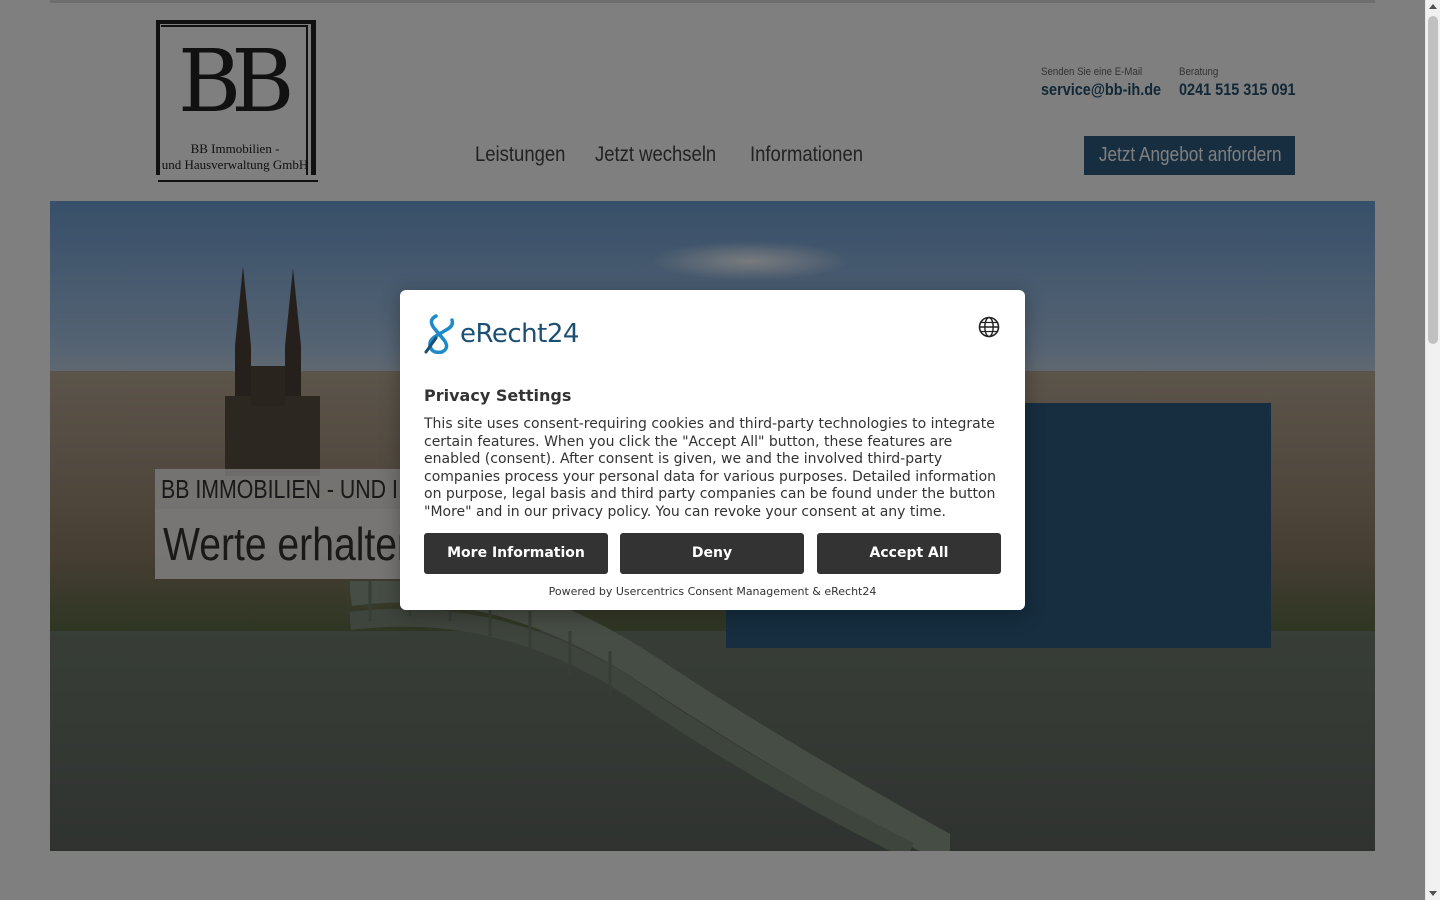 The width and height of the screenshot is (1440, 900). I want to click on accept-all-button: Accept All, so click(909, 553).